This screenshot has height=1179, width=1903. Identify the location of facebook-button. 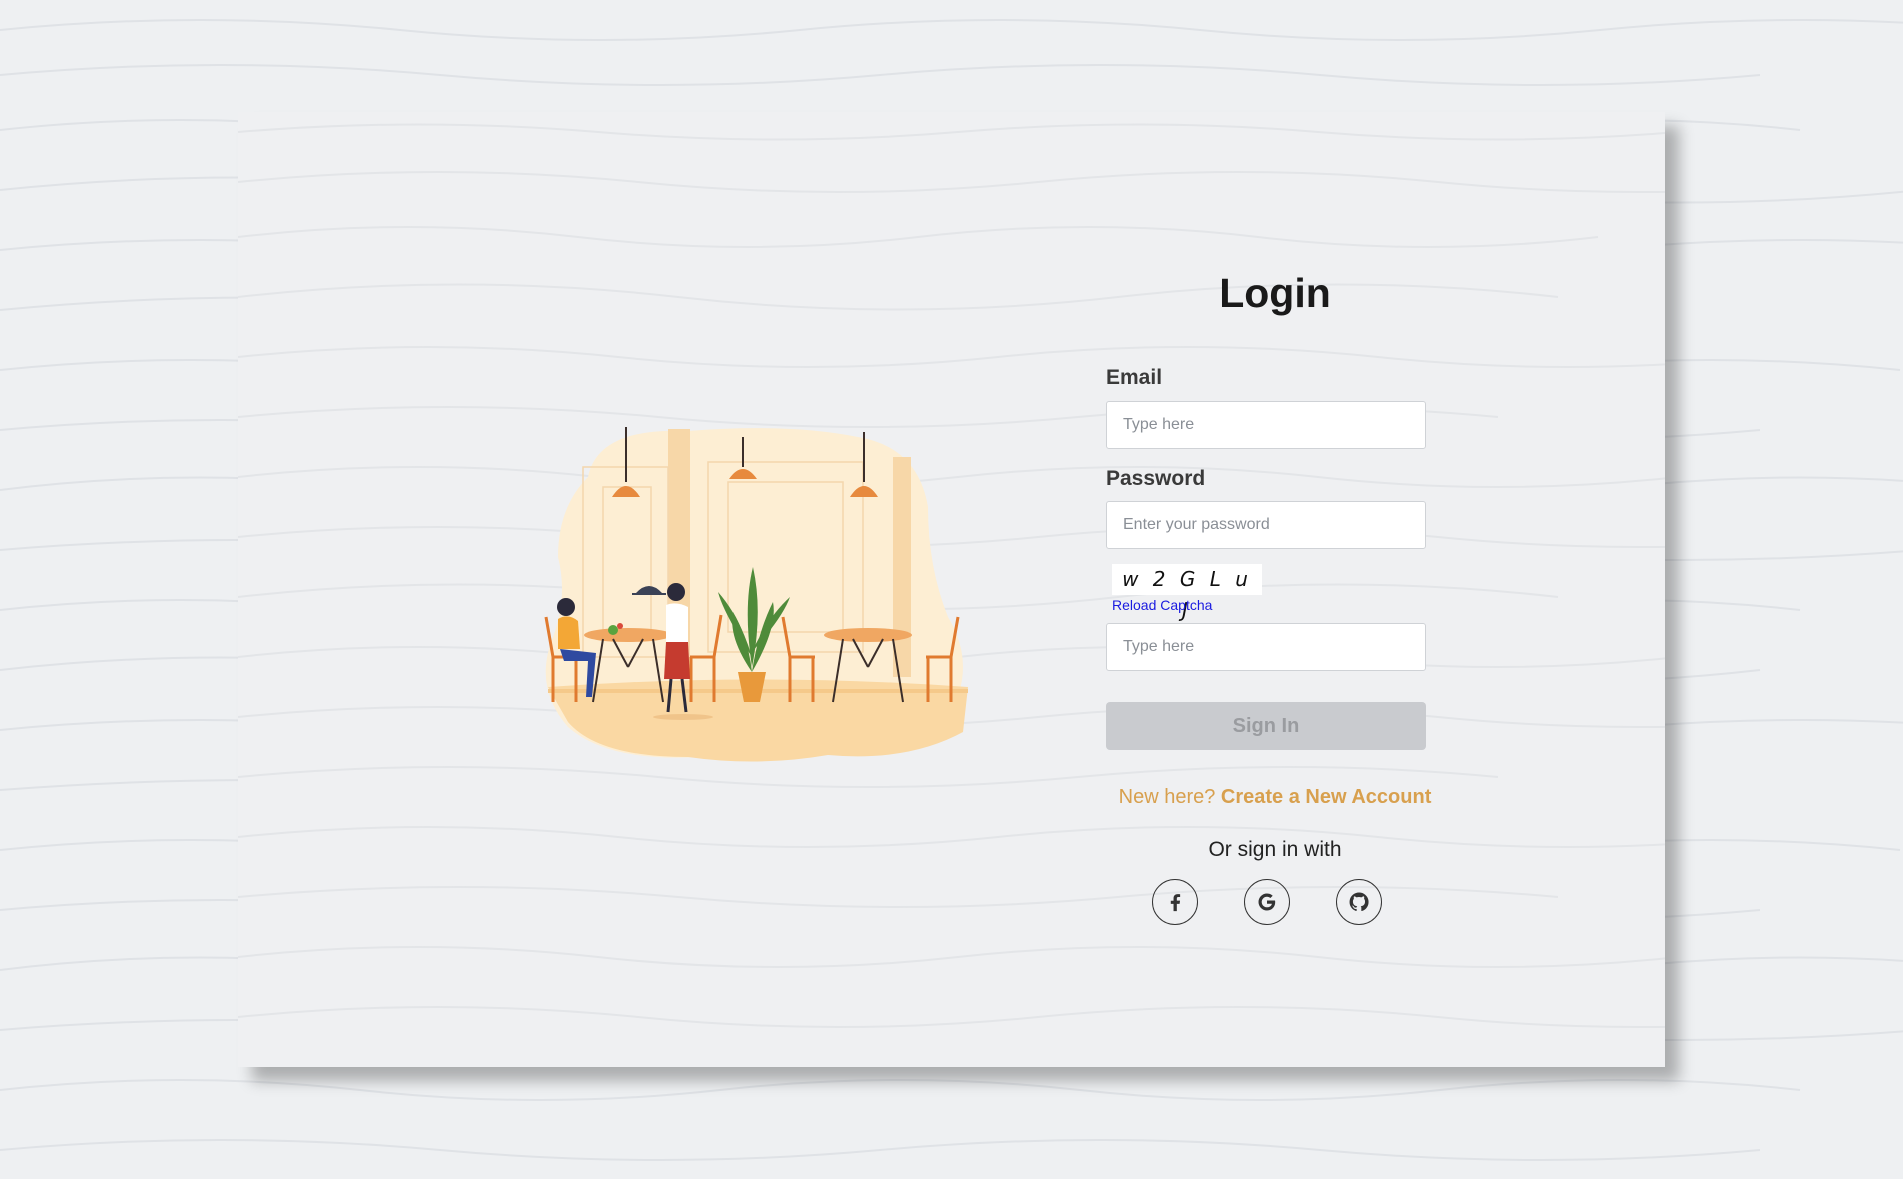
(1175, 902).